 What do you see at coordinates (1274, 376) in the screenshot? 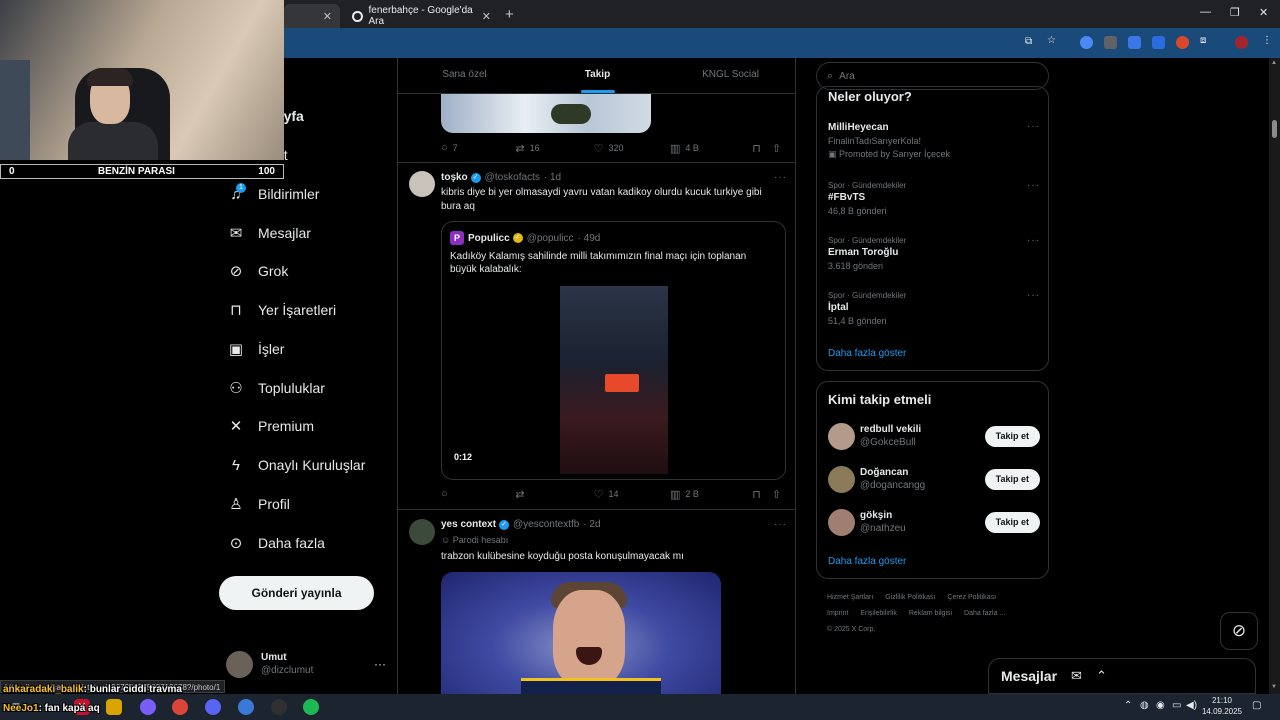
I see `scrollbar: ▲ ▼` at bounding box center [1274, 376].